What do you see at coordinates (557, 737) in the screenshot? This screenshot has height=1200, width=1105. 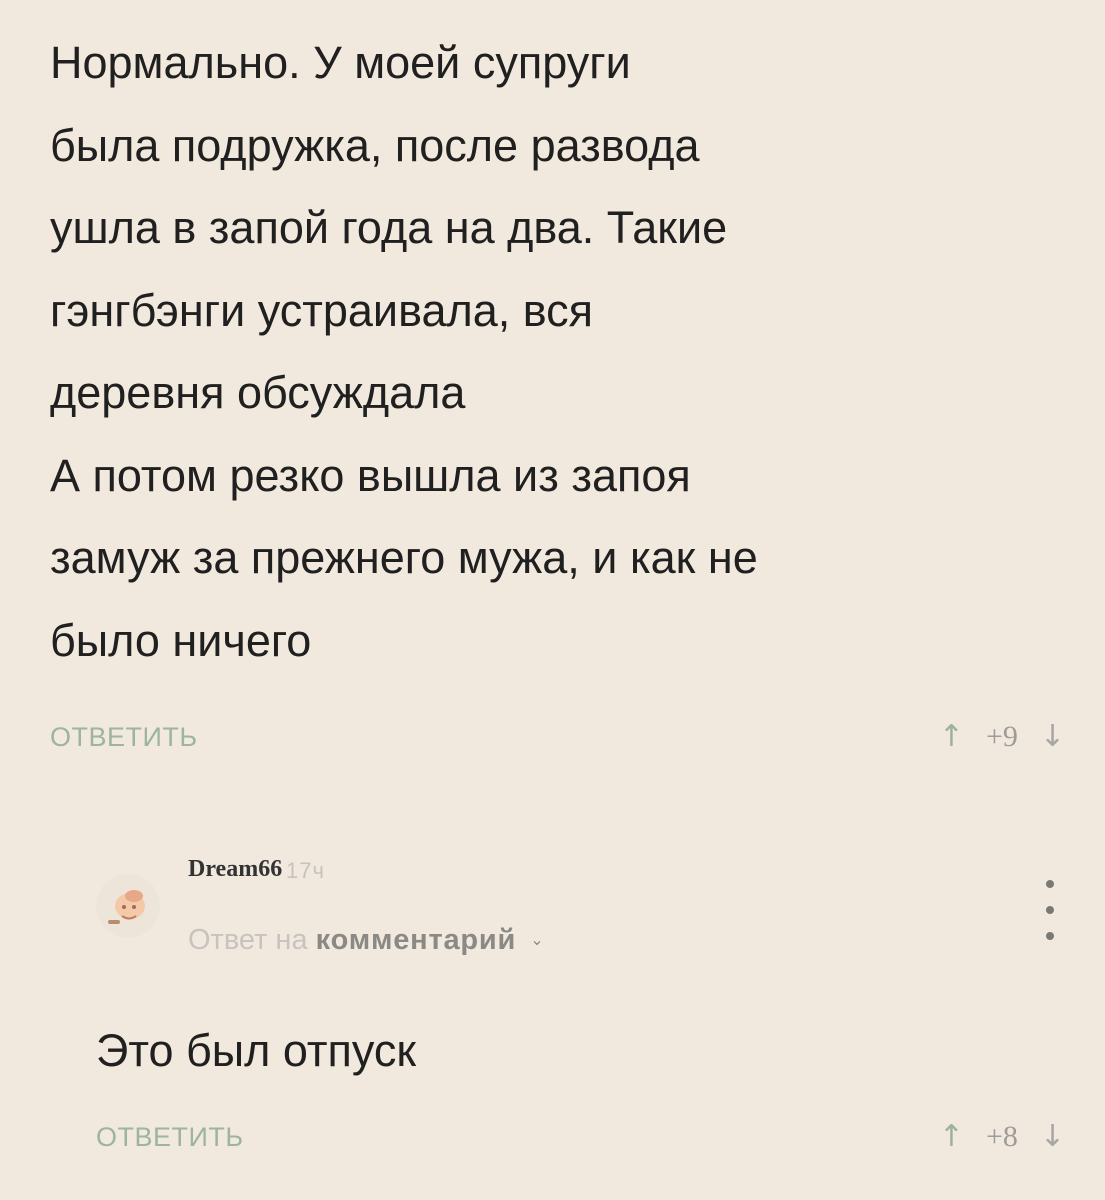 I see `comment-actions: ОТВЕТИТЬ ↑ +9 ↓` at bounding box center [557, 737].